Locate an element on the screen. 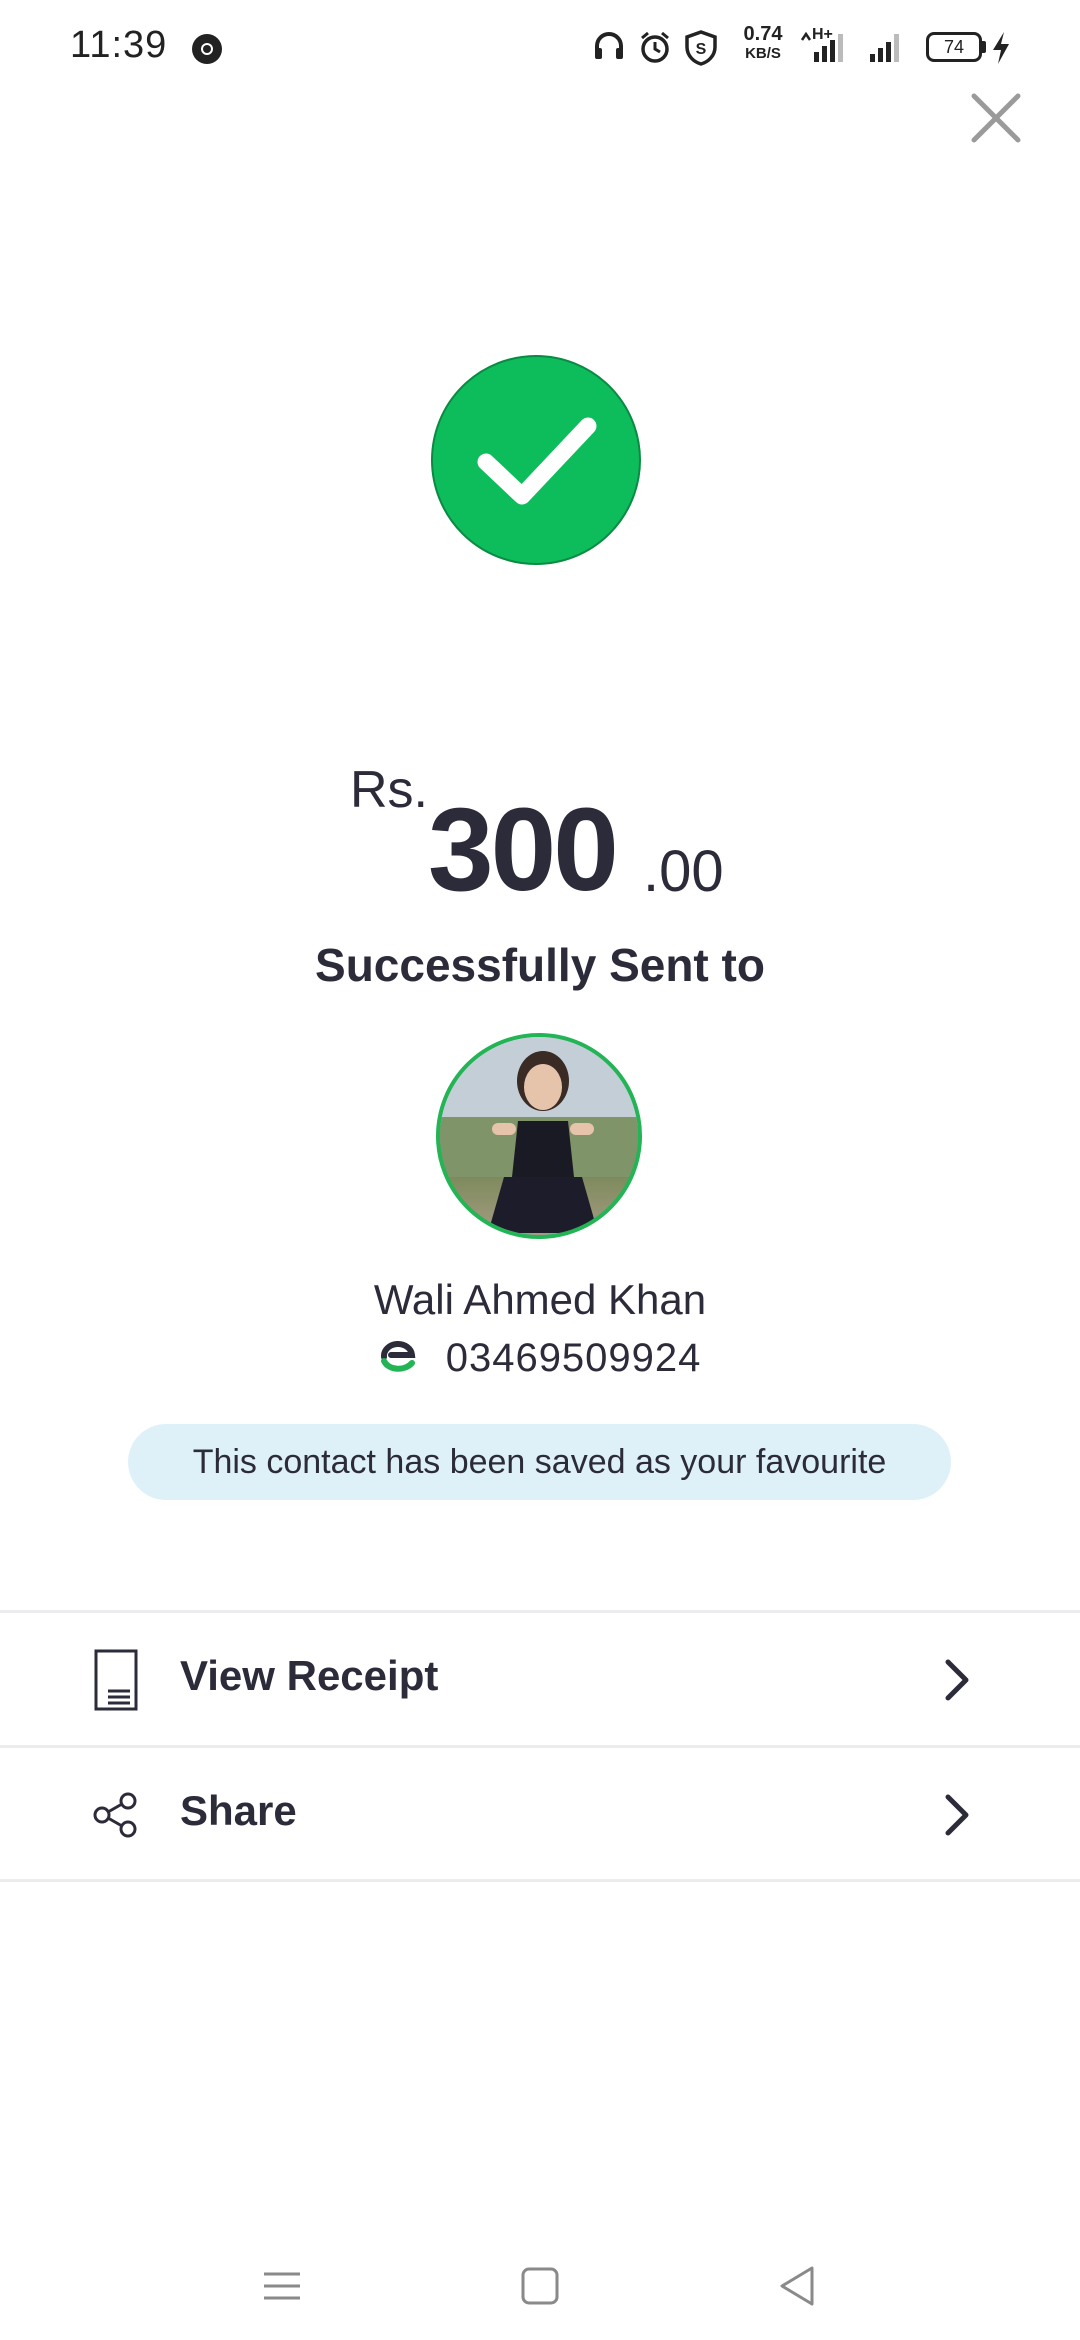 The height and width of the screenshot is (2340, 1080). home-icon is located at coordinates (540, 2286).